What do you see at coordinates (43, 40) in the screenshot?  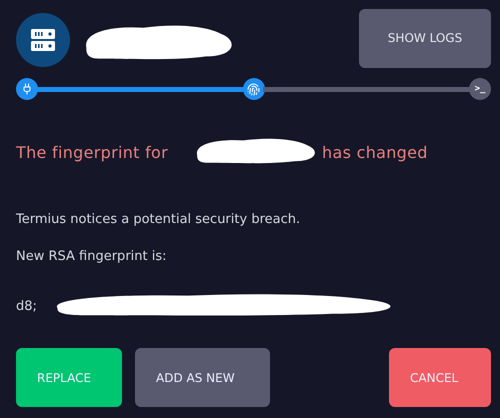 I see `server-icon` at bounding box center [43, 40].